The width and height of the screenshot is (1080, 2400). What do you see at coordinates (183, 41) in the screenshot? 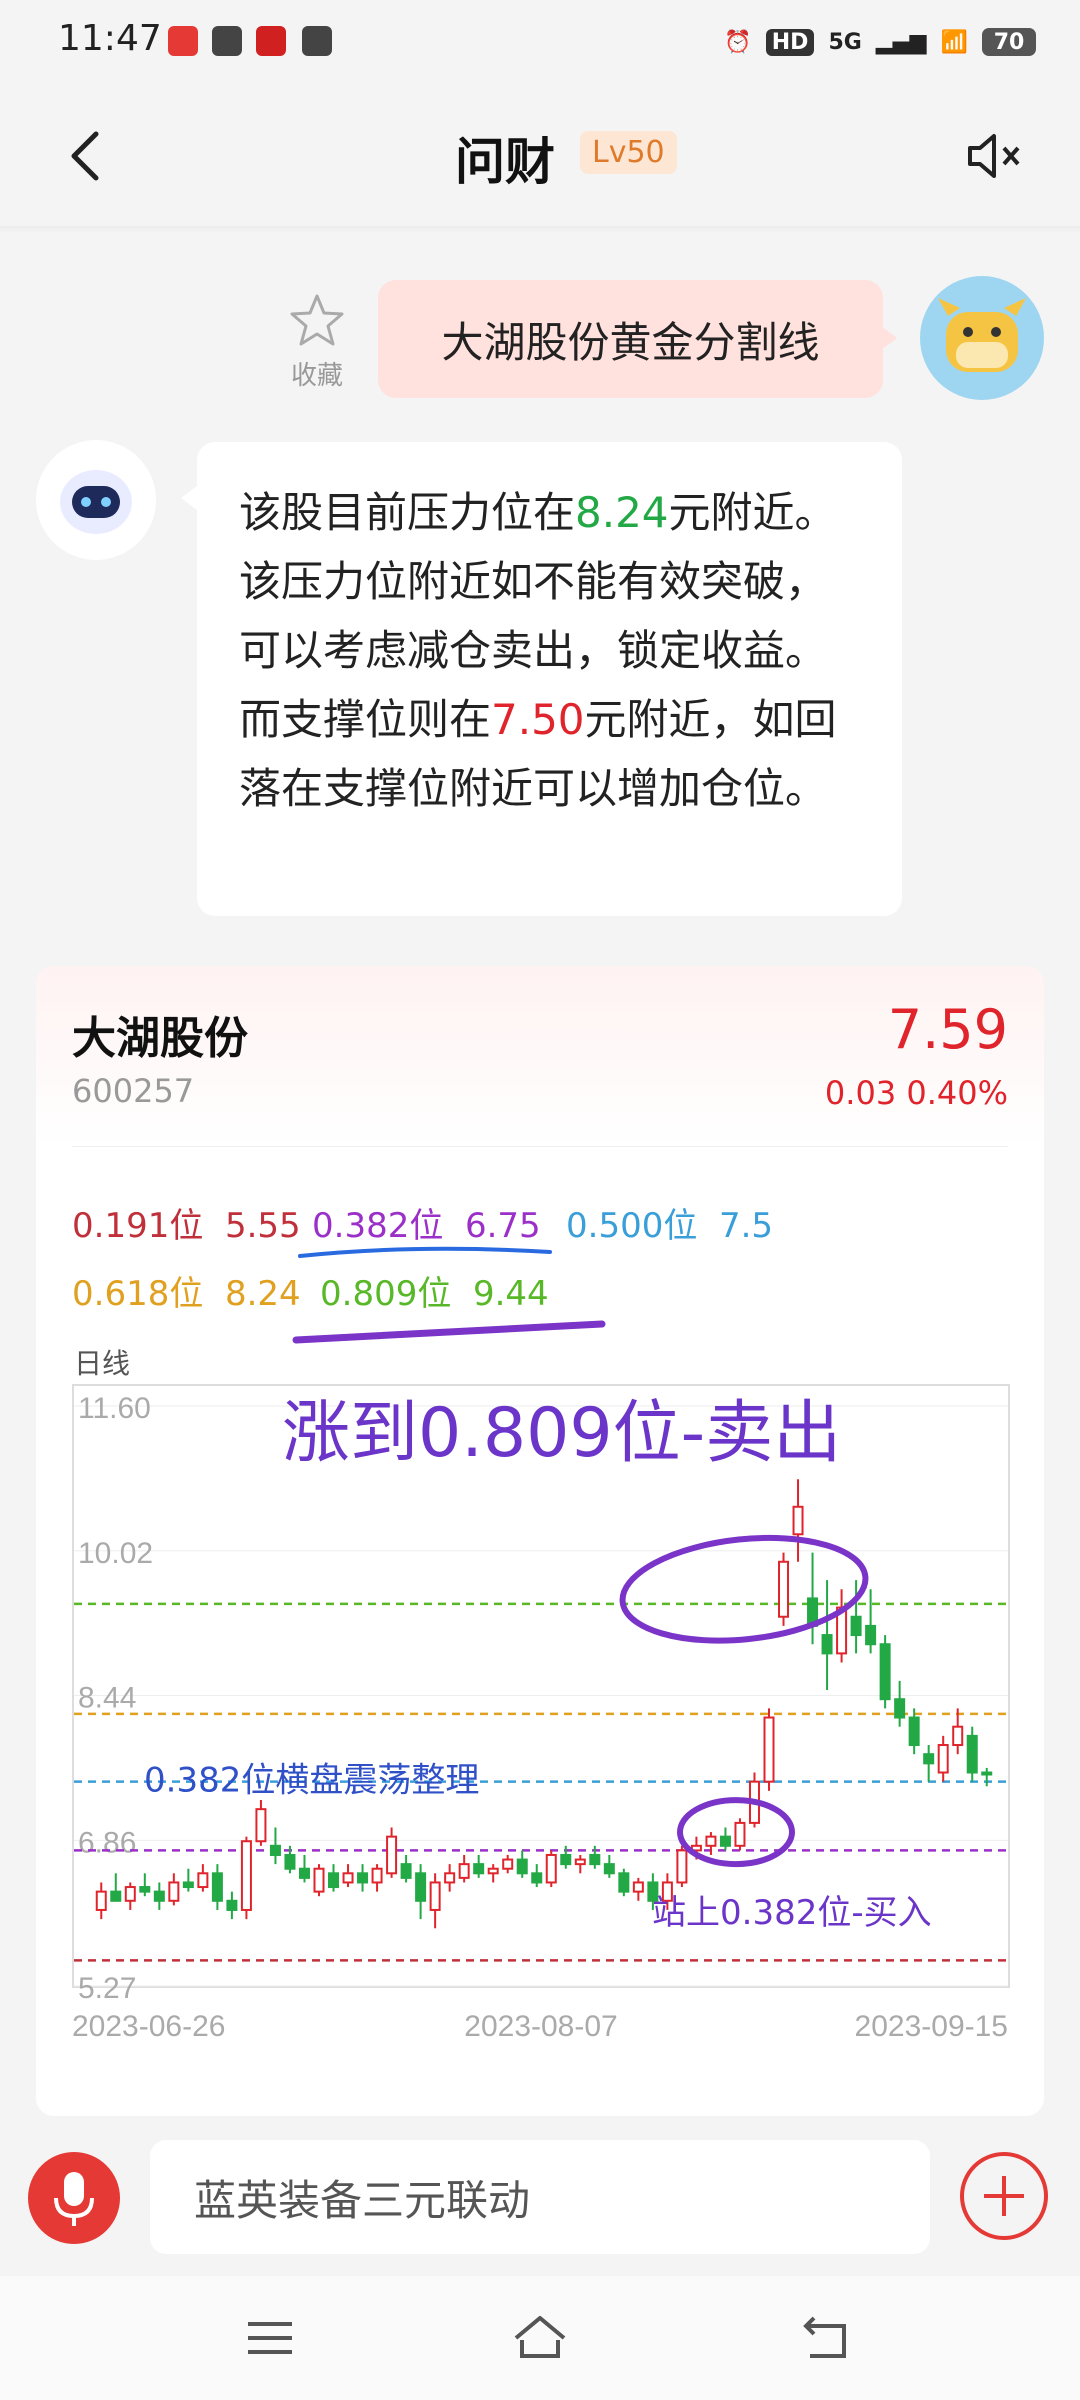
I see `notification-app-icon` at bounding box center [183, 41].